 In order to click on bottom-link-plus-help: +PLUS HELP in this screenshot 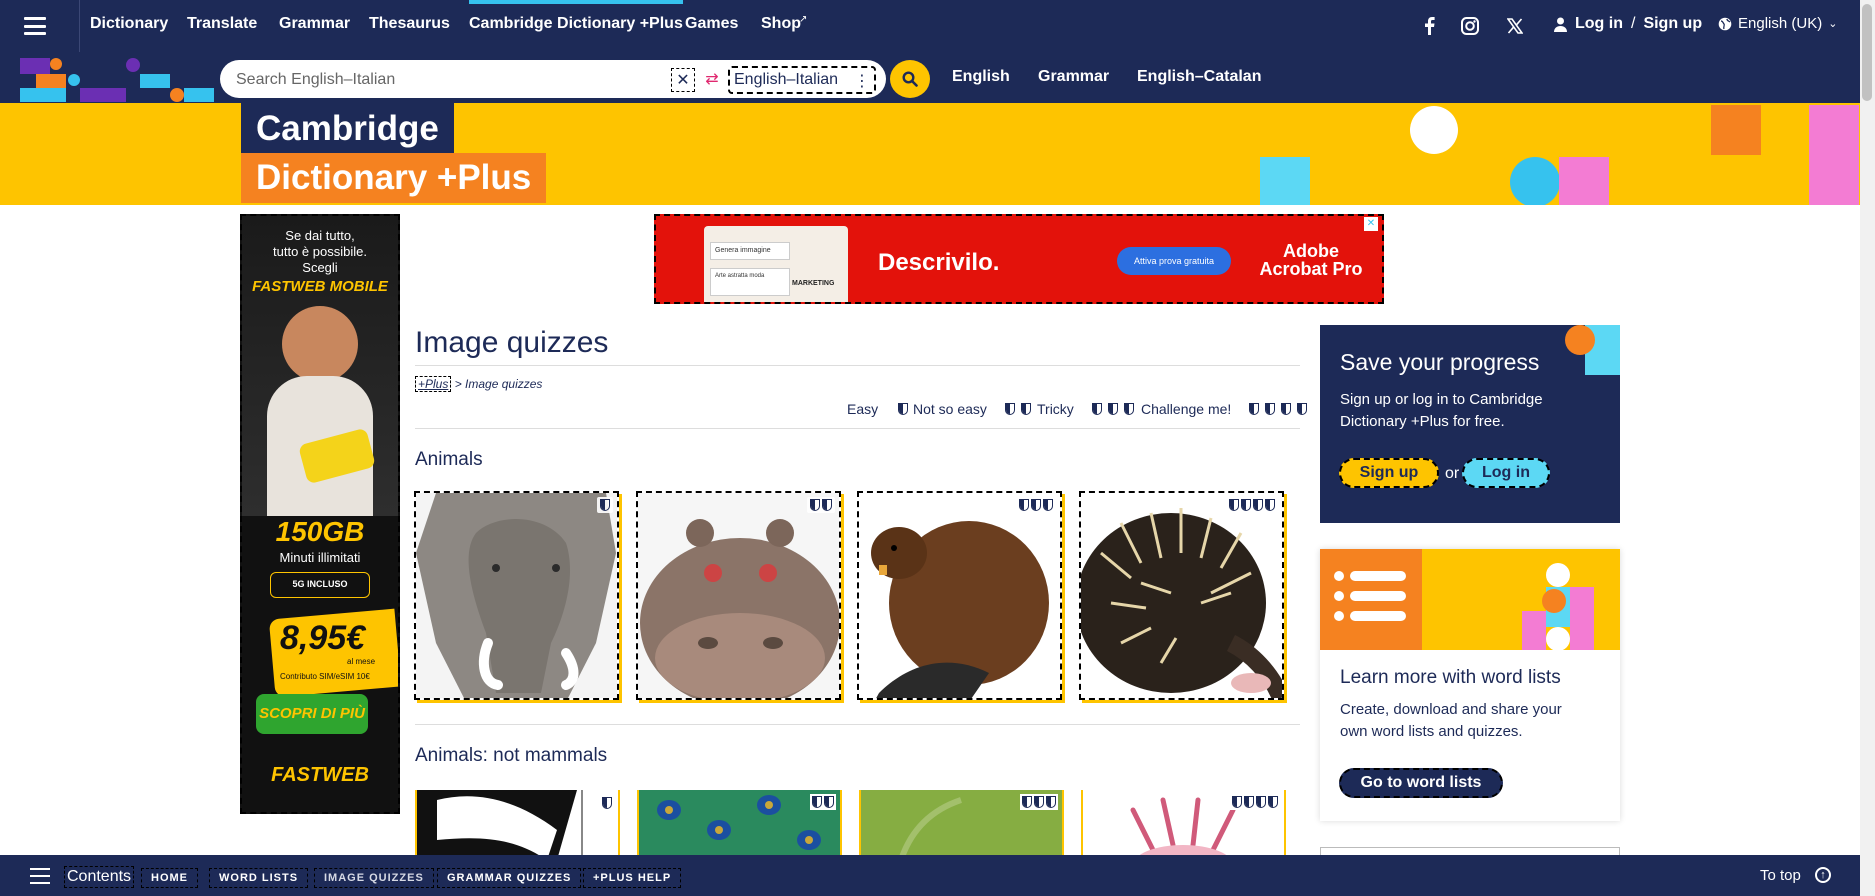, I will do `click(632, 878)`.